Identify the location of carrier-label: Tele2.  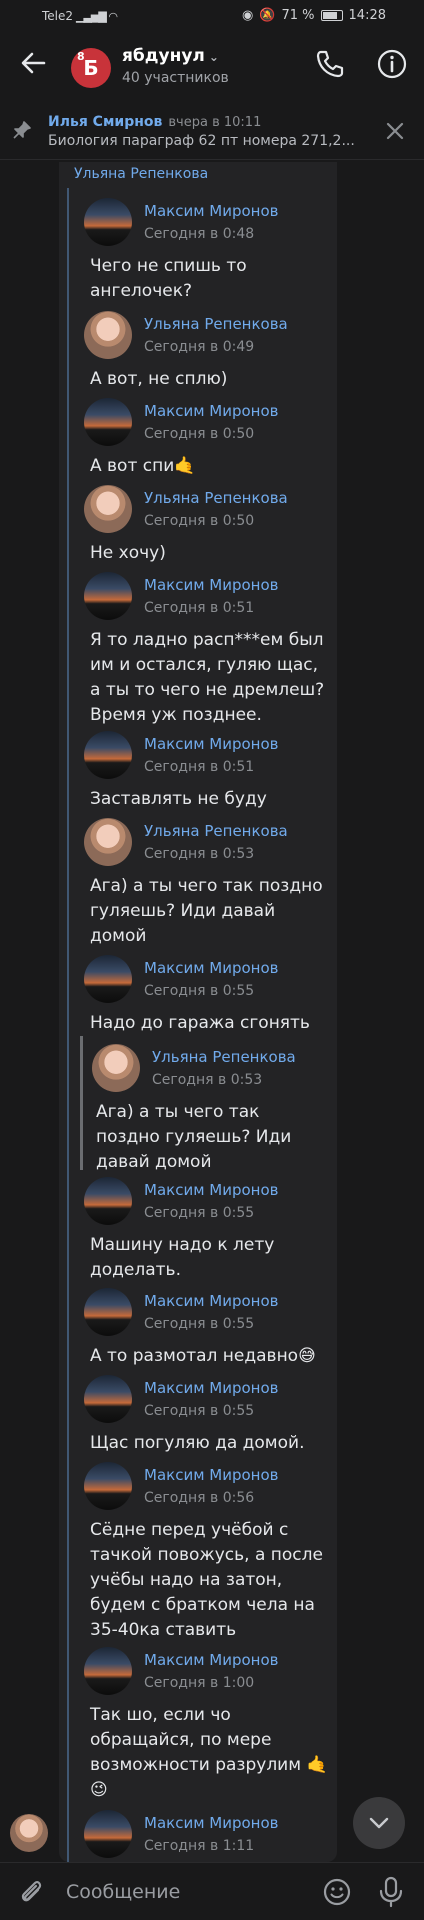
(58, 16).